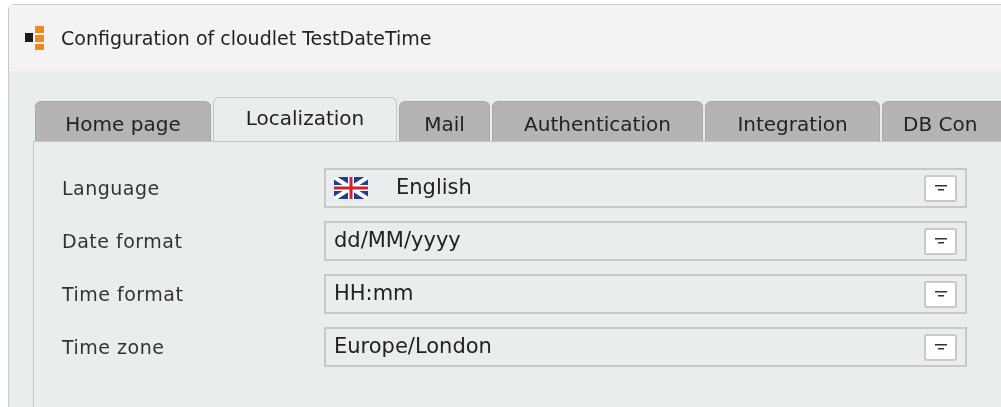 Image resolution: width=1001 pixels, height=407 pixels. I want to click on tab: Integration, so click(792, 121).